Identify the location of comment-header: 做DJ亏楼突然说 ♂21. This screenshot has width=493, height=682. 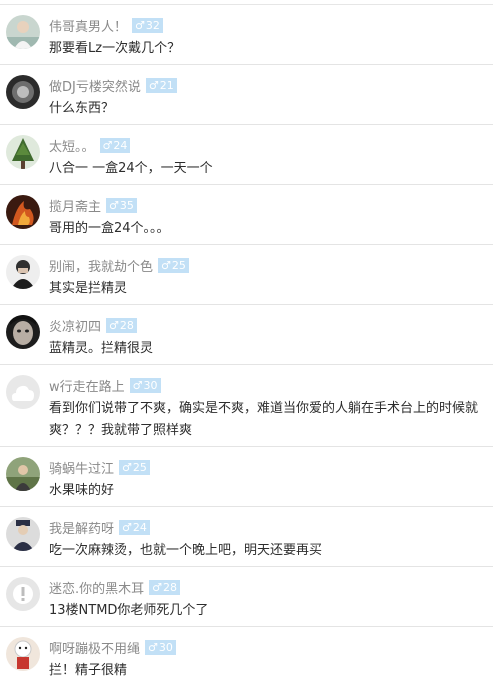
(113, 85).